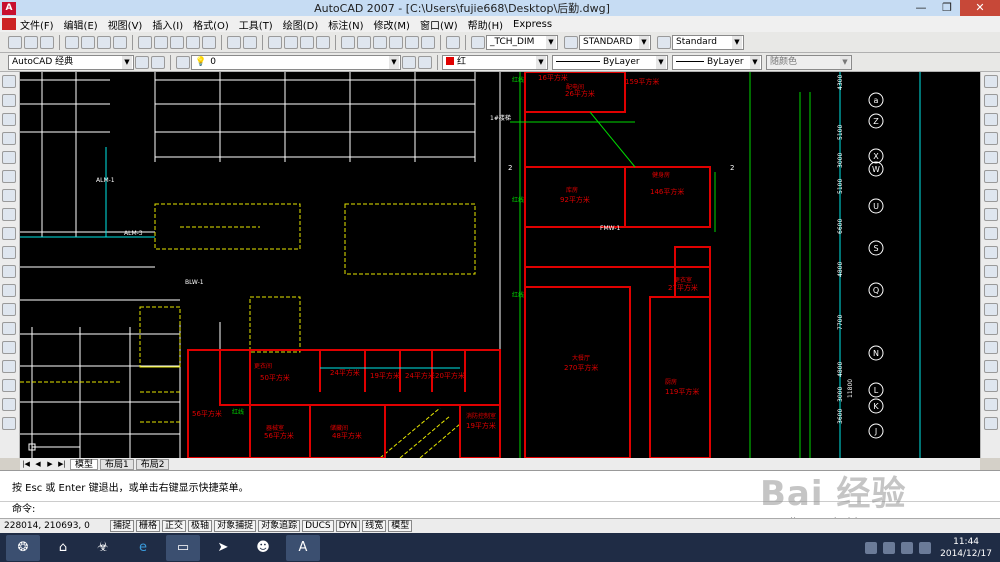  Describe the element at coordinates (161, 42) in the screenshot. I see `copy-icon` at that location.